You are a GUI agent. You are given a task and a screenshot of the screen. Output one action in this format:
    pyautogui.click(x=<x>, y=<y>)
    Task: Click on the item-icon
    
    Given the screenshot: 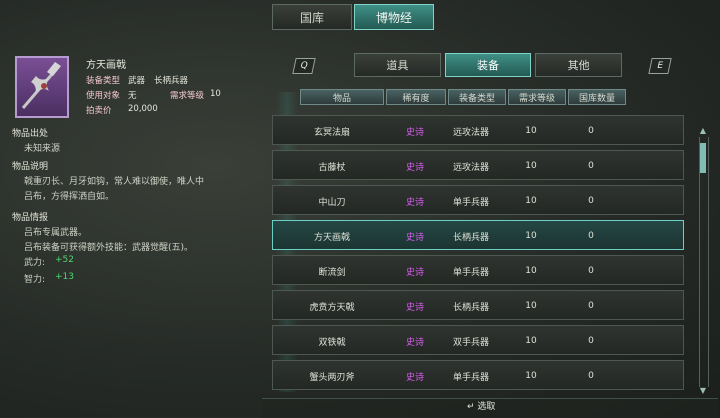 What is the action you would take?
    pyautogui.click(x=42, y=87)
    